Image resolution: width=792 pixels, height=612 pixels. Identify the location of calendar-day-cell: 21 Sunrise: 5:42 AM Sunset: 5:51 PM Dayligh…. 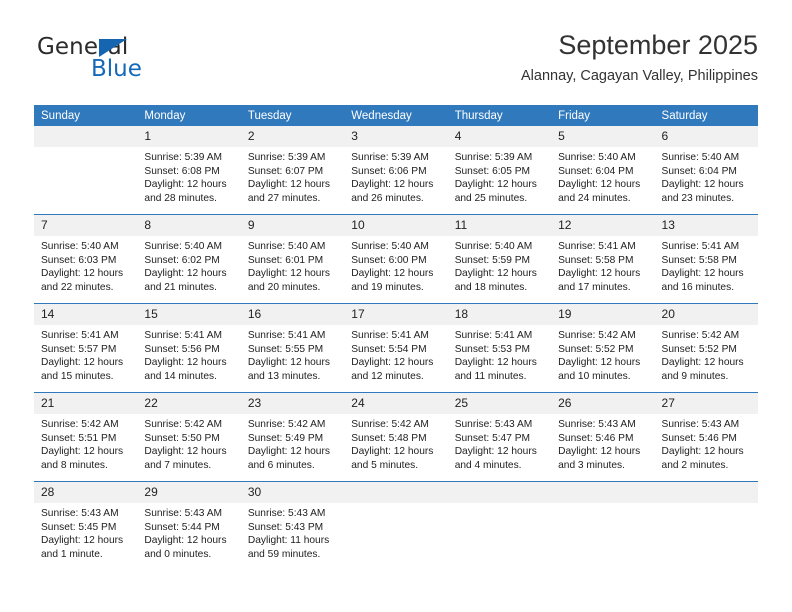
(86, 437).